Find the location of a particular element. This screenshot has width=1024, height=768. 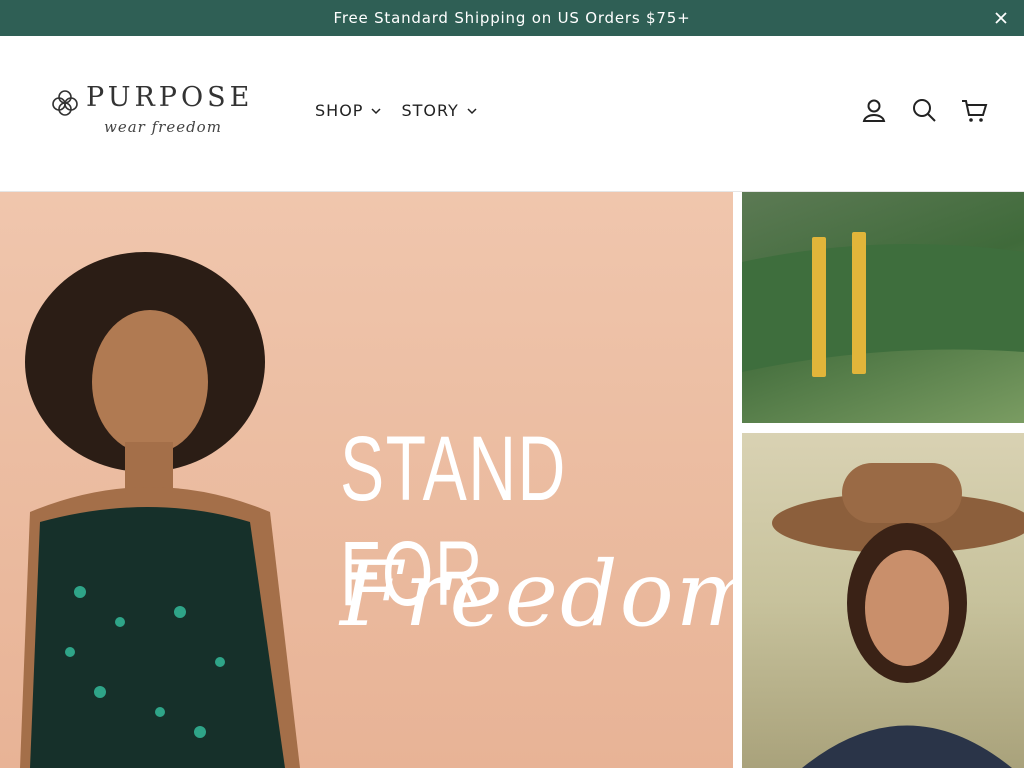

nav-shop-label: SHOP is located at coordinates (339, 110).